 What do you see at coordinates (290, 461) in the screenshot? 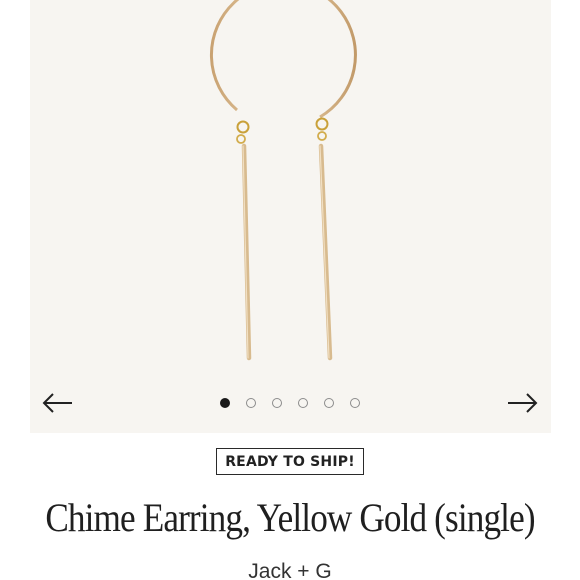
I see `ready-to-ship-badge: READY TO SHIP!` at bounding box center [290, 461].